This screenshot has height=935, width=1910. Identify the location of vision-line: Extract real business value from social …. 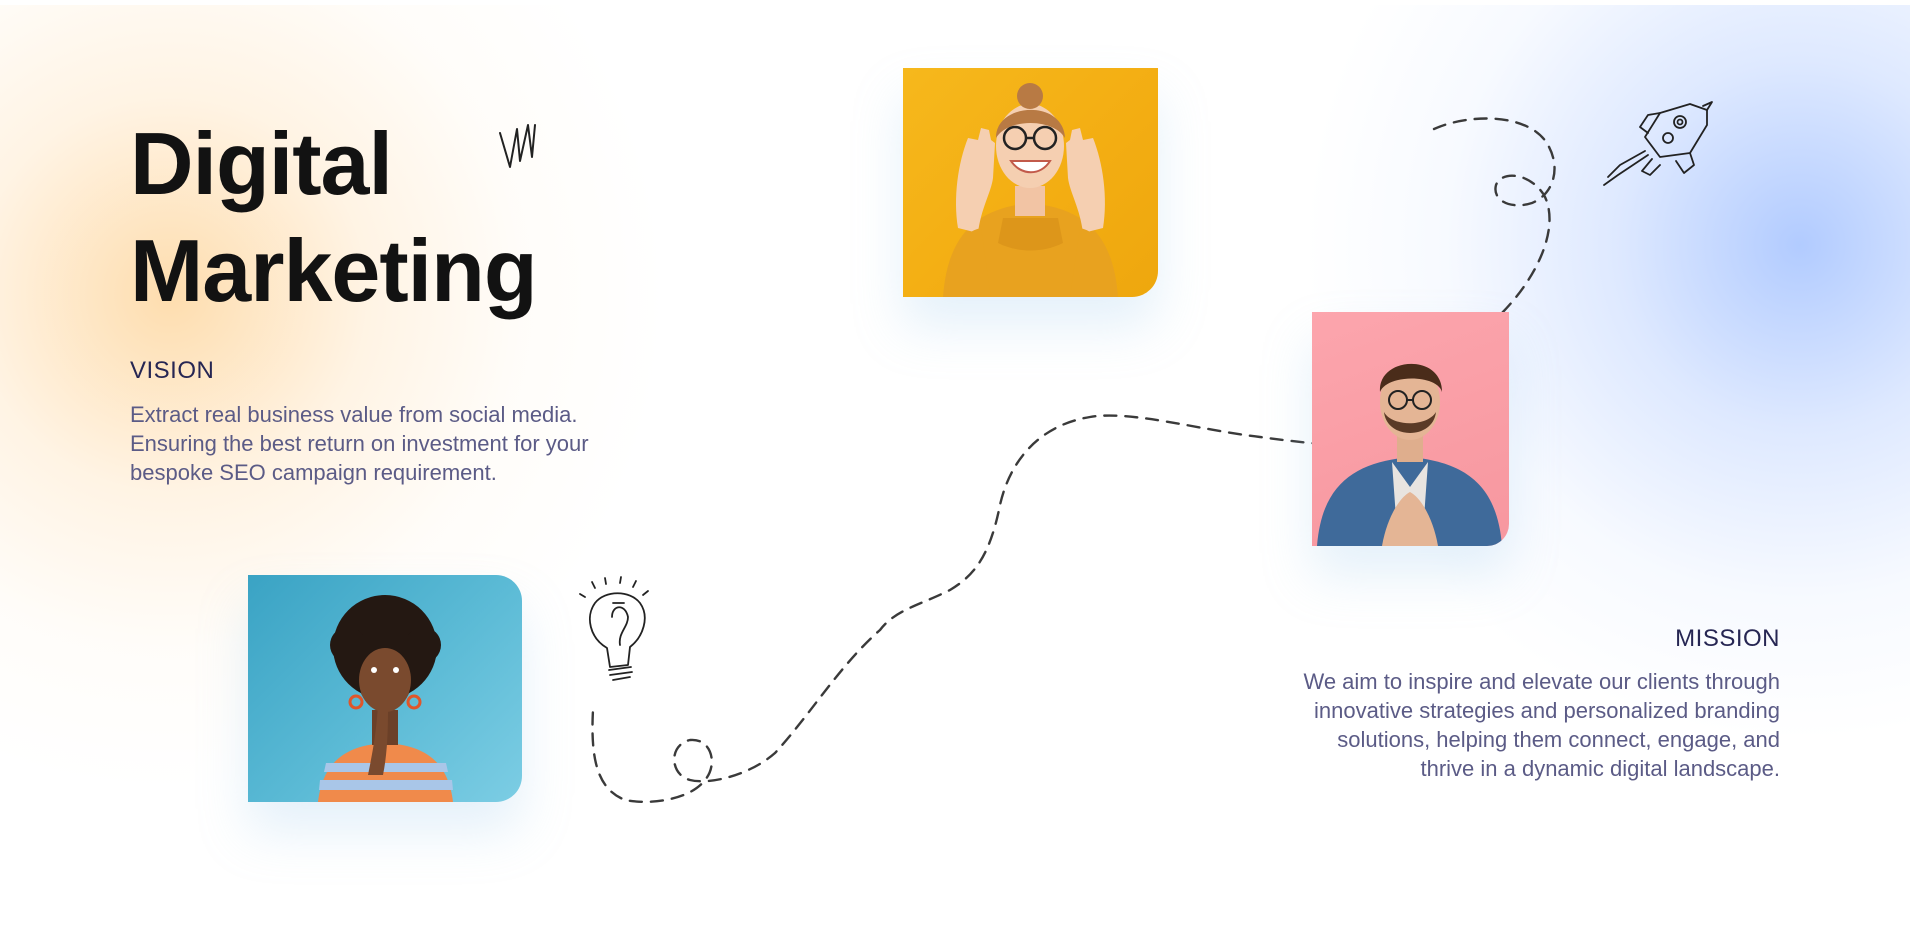
(354, 414).